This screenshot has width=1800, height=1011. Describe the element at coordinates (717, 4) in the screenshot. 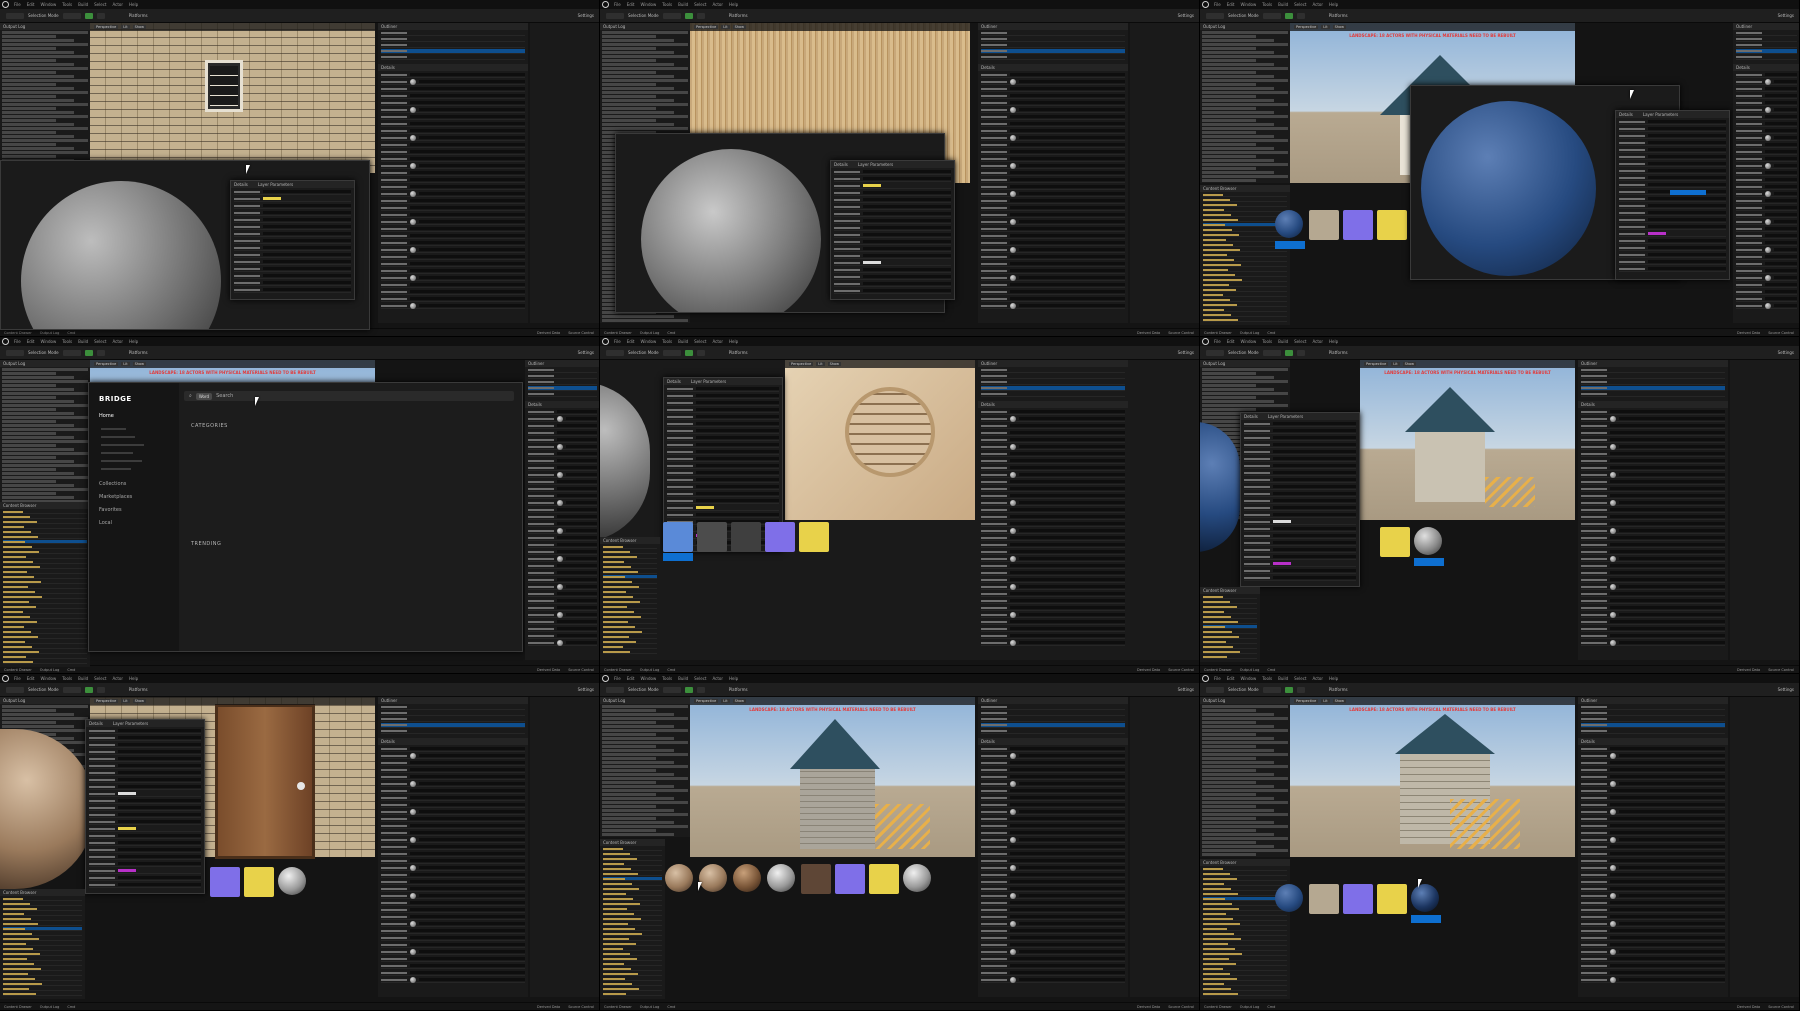

I see `menu-item-actor: Actor` at that location.